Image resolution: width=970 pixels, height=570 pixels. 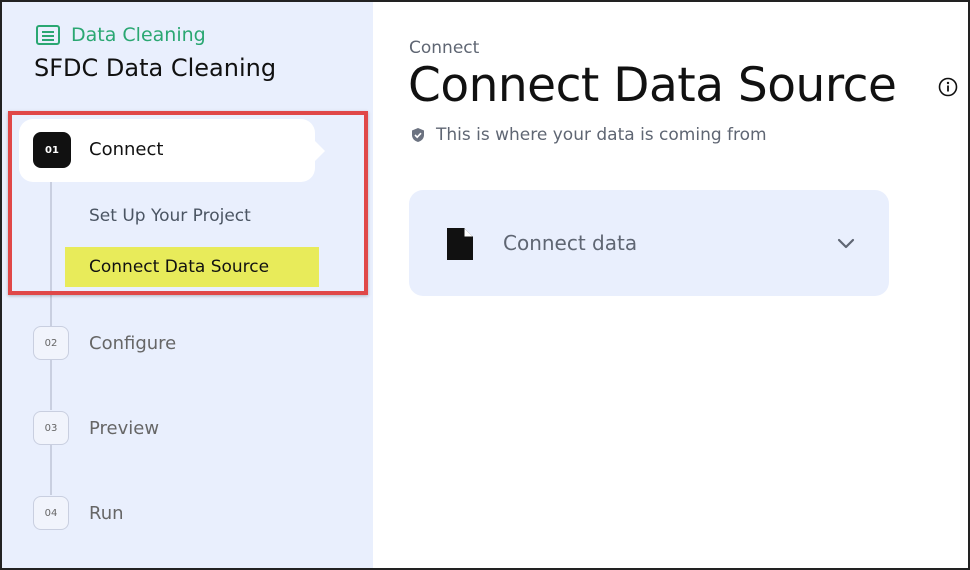 What do you see at coordinates (188, 203) in the screenshot?
I see `annotation-highlight-box` at bounding box center [188, 203].